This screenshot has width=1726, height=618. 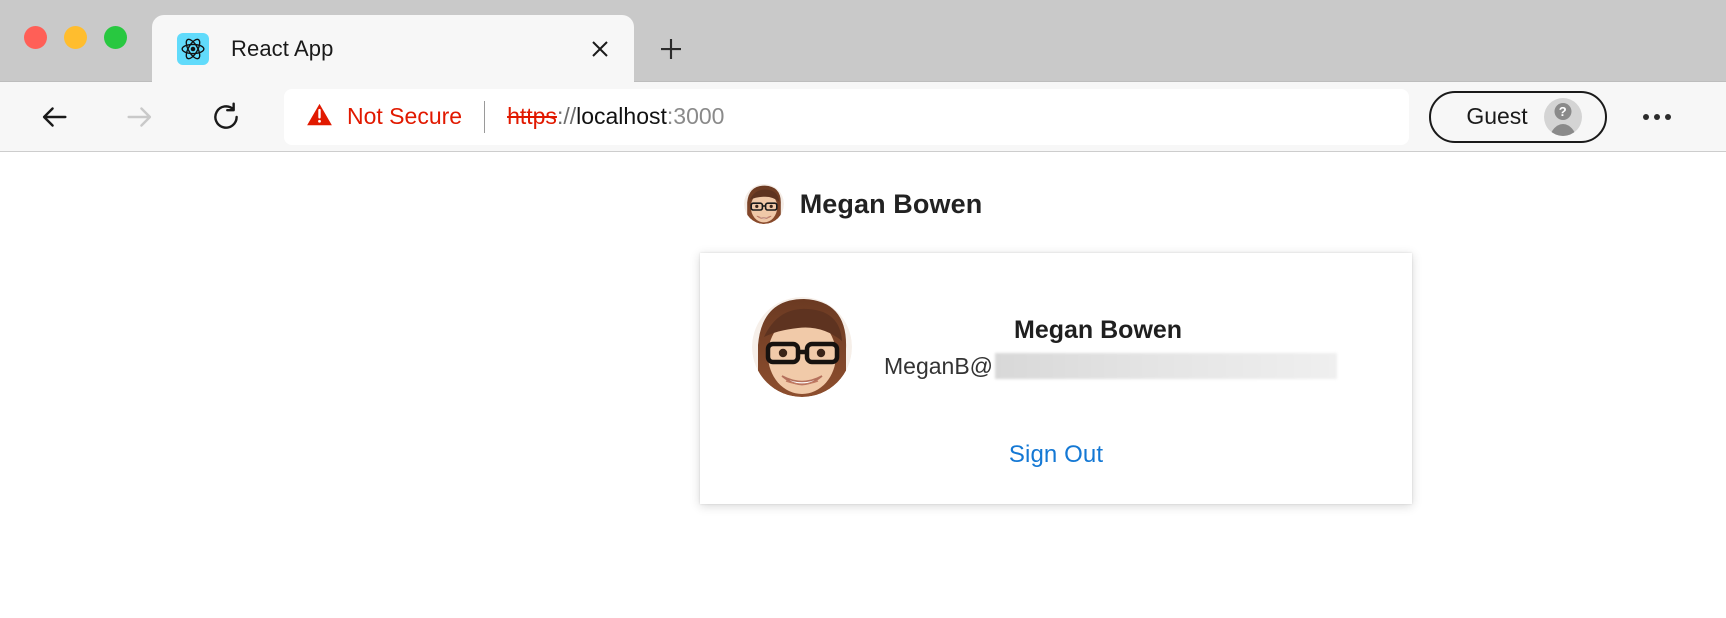 What do you see at coordinates (115, 37) in the screenshot?
I see `window-zoom-button` at bounding box center [115, 37].